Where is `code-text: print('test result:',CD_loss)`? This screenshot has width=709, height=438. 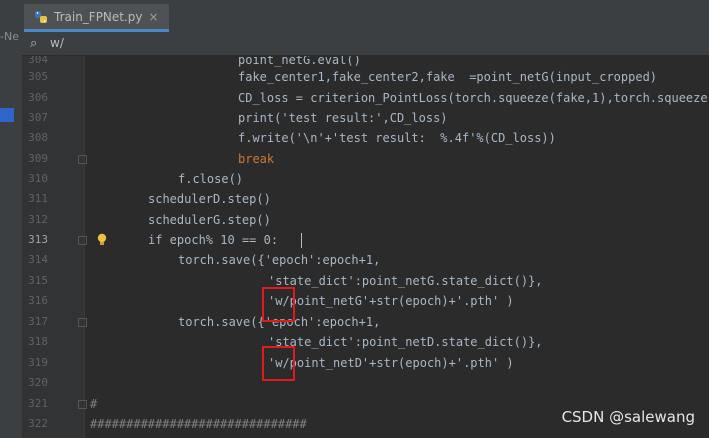
code-text: print('test result:',CD_loss) is located at coordinates (343, 118).